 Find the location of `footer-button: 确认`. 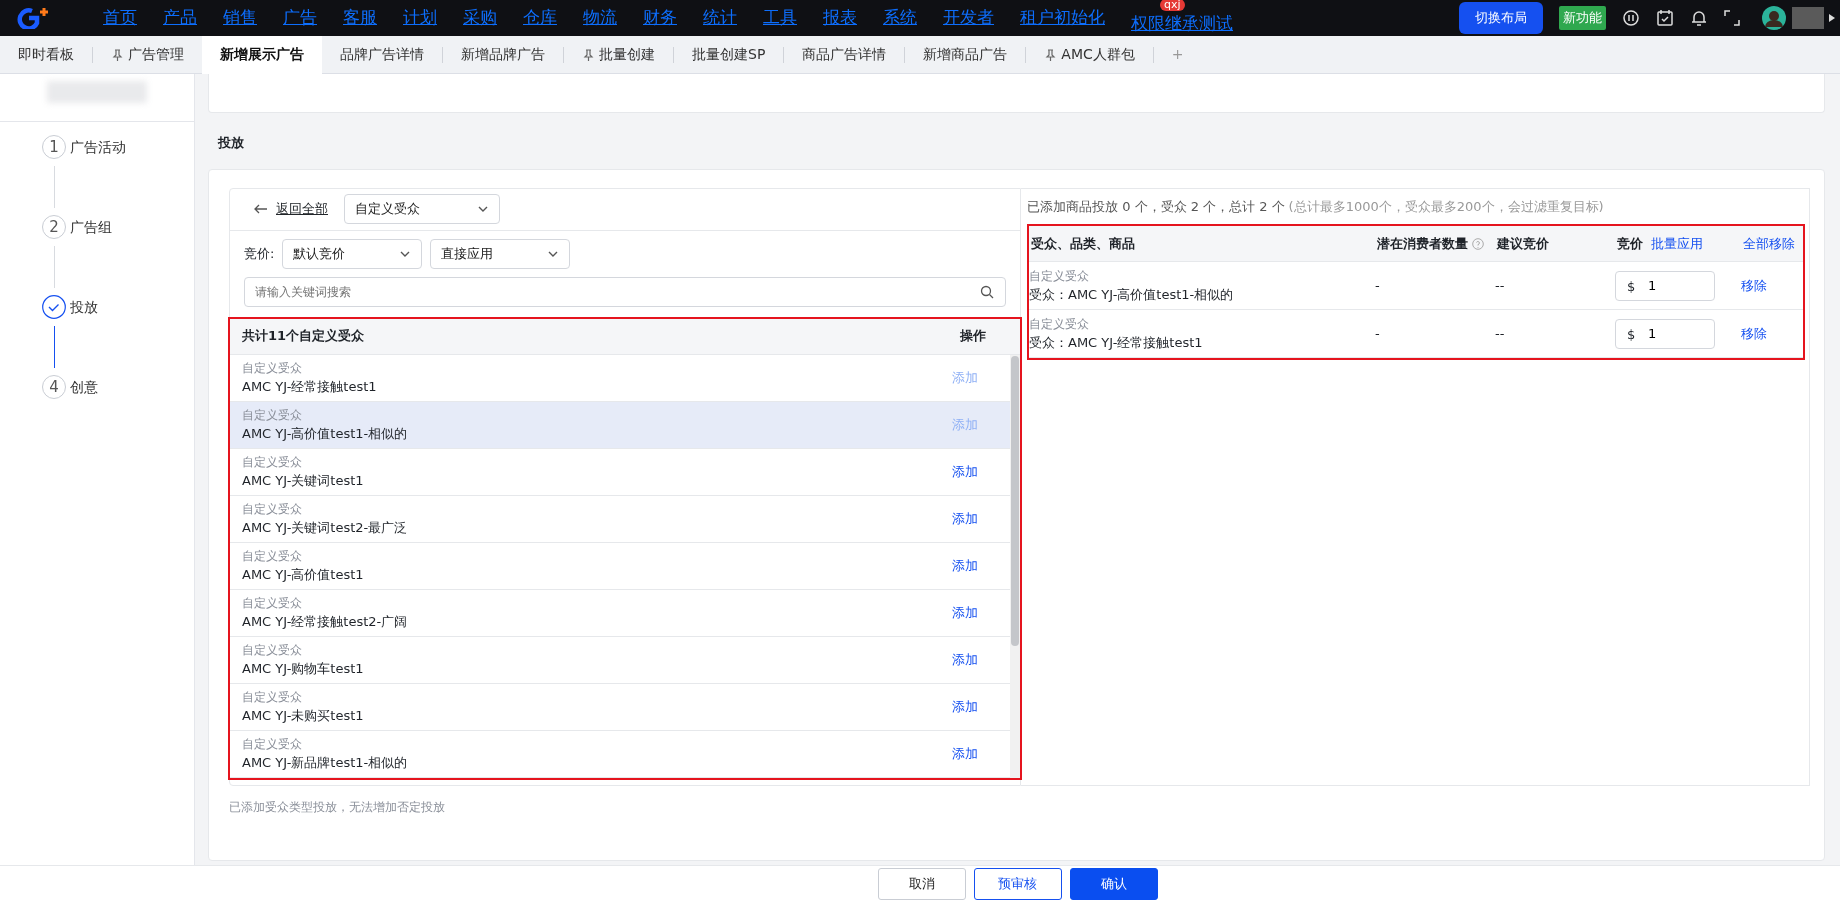

footer-button: 确认 is located at coordinates (1113, 883).